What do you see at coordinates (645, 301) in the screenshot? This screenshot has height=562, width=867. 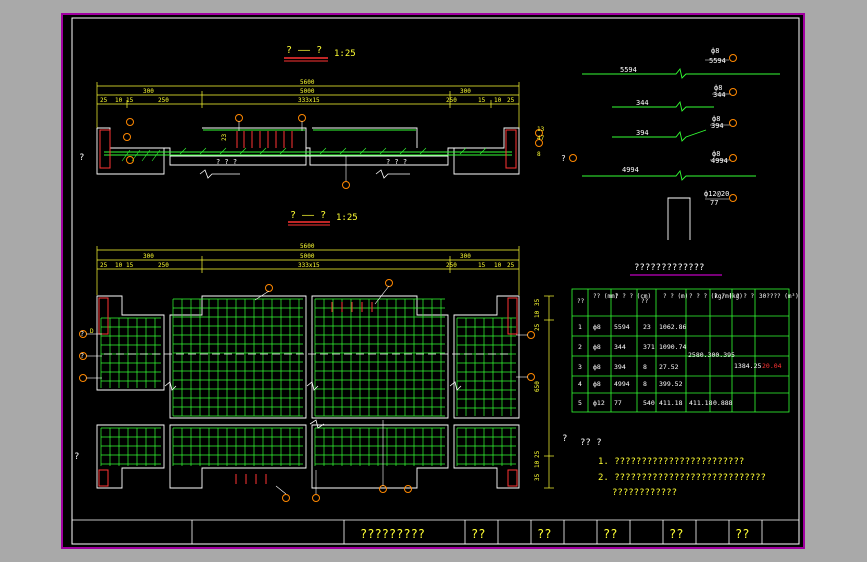 I see `table-head-3: ??` at bounding box center [645, 301].